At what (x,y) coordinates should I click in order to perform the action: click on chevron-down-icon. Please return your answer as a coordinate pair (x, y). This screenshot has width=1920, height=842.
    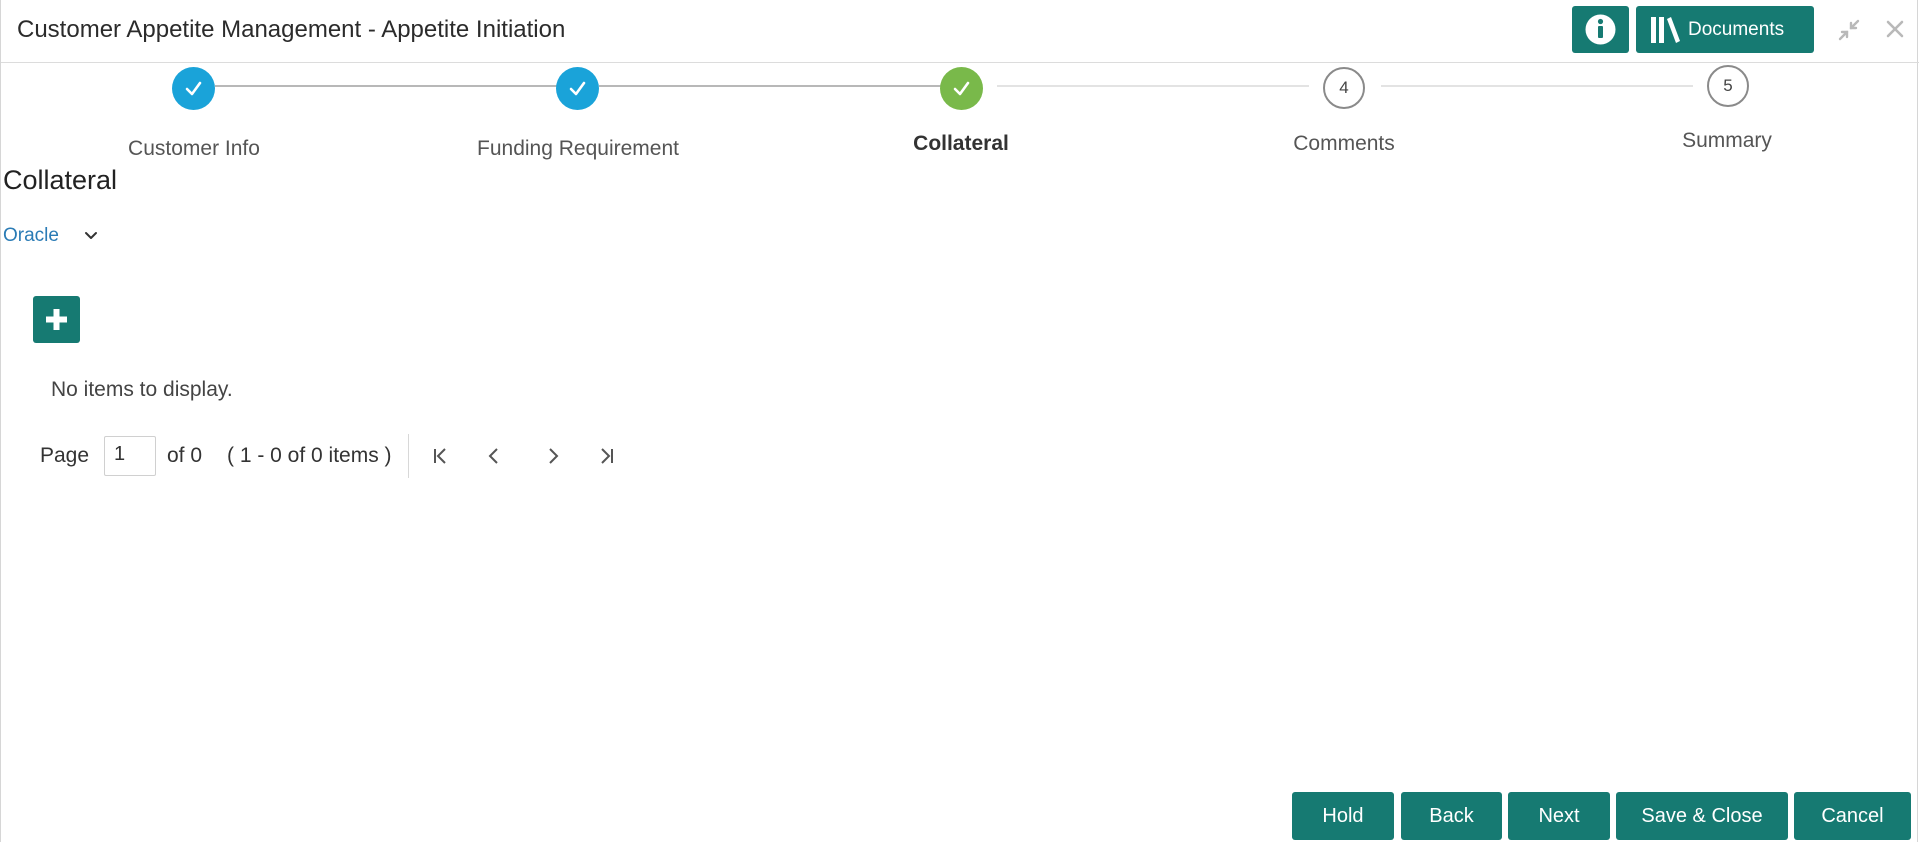
    Looking at the image, I should click on (91, 236).